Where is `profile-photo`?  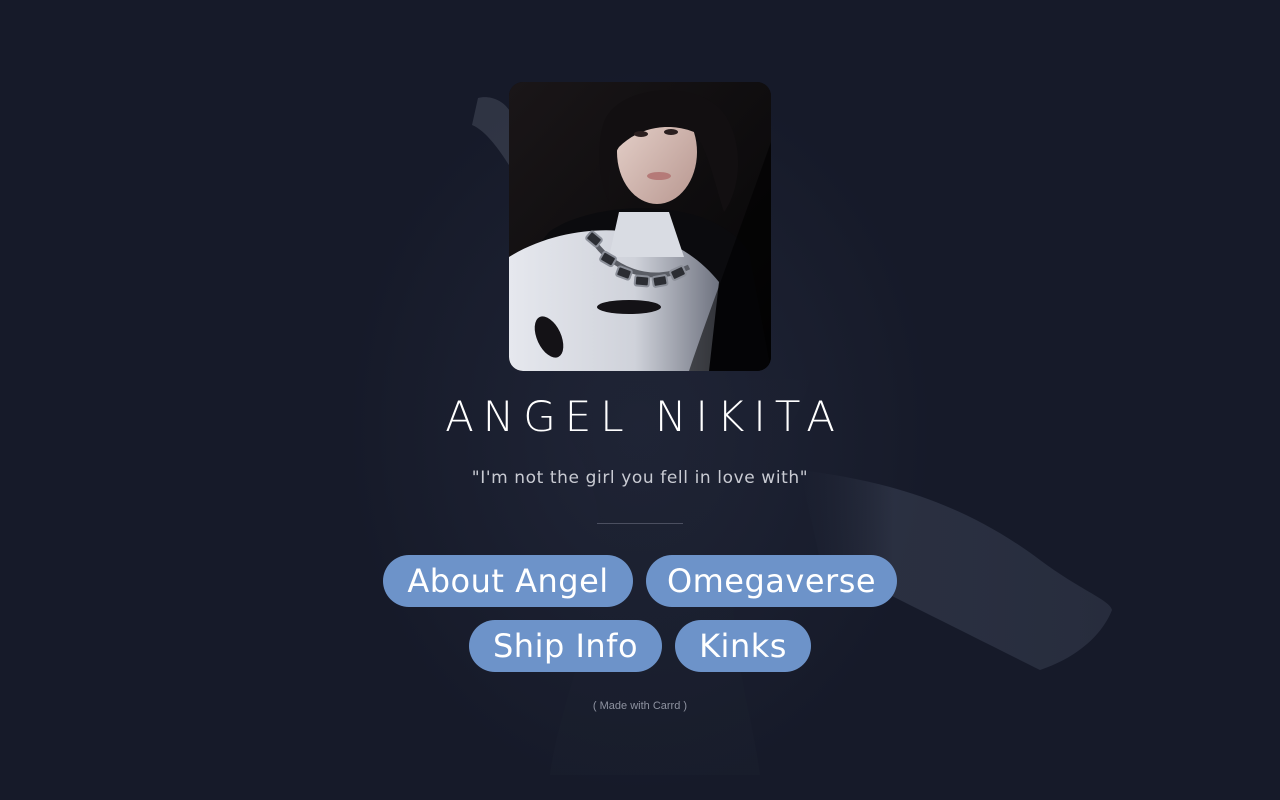
profile-photo is located at coordinates (640, 226).